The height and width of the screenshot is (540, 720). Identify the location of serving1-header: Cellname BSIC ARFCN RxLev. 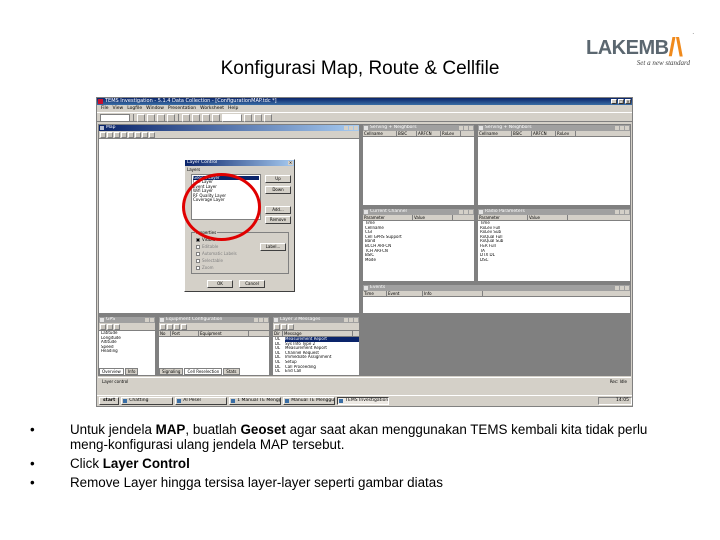
(418, 134).